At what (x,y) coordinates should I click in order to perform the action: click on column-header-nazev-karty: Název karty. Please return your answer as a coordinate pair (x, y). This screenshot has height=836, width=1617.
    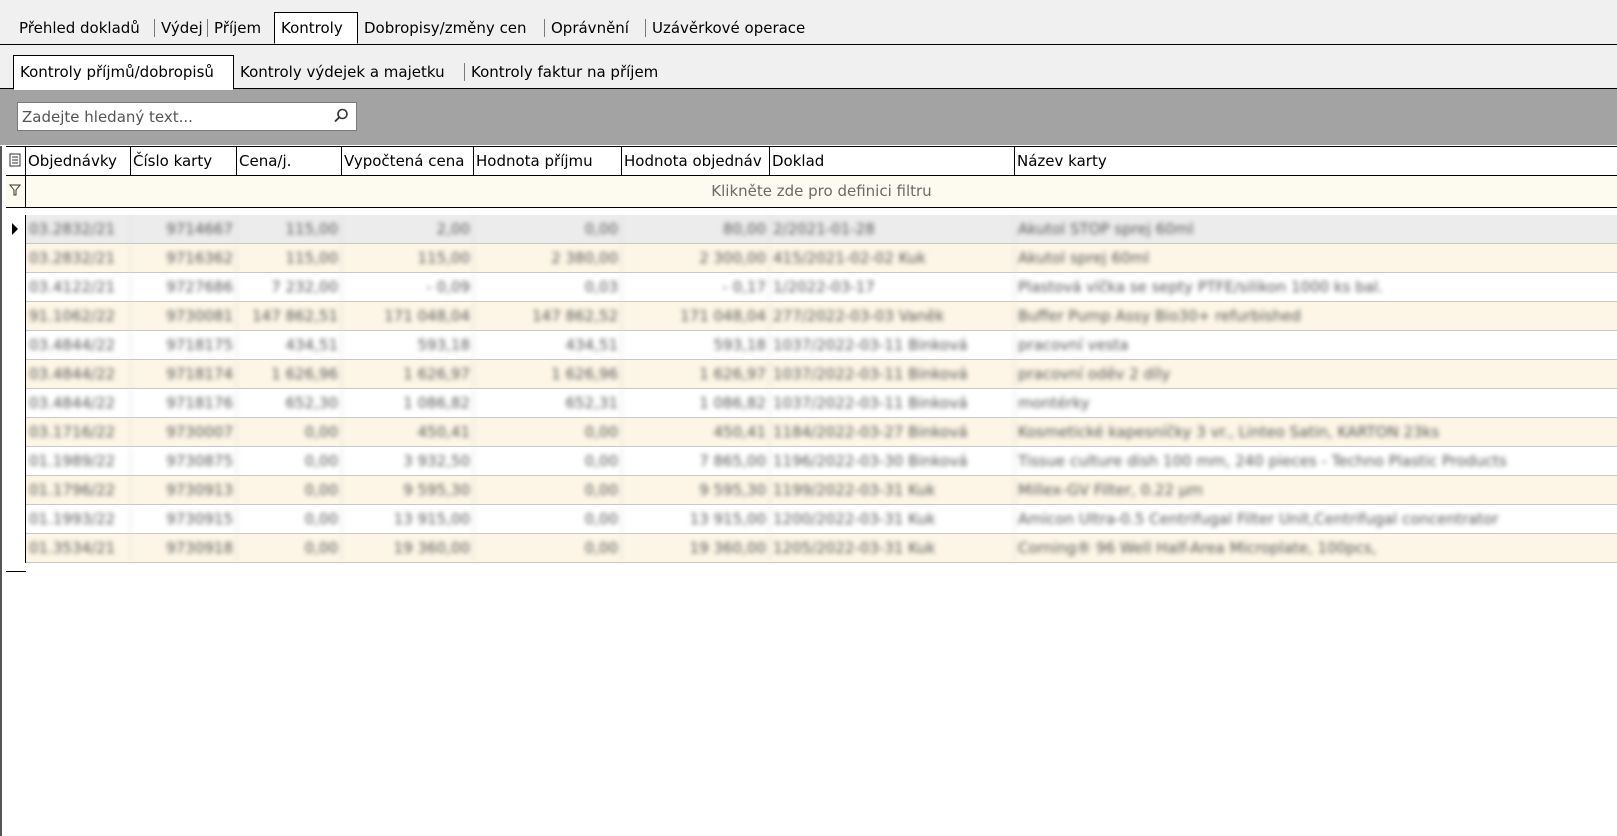
    Looking at the image, I should click on (1316, 161).